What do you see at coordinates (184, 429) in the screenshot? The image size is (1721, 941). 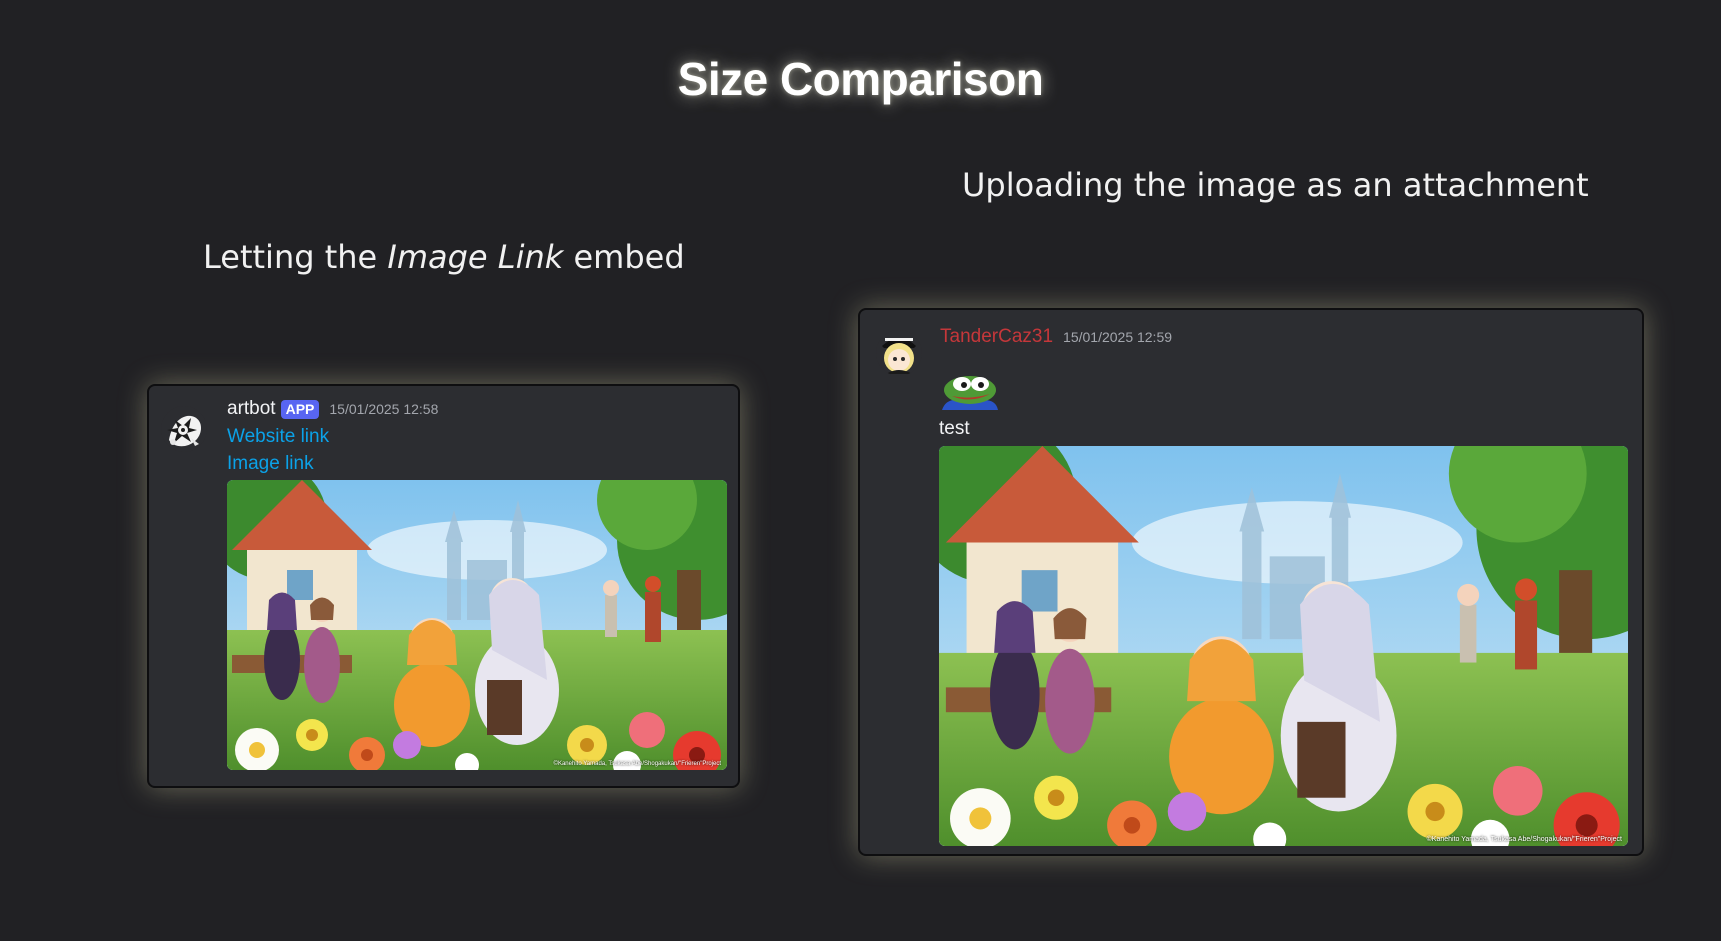 I see `artbot-avatar-icon` at bounding box center [184, 429].